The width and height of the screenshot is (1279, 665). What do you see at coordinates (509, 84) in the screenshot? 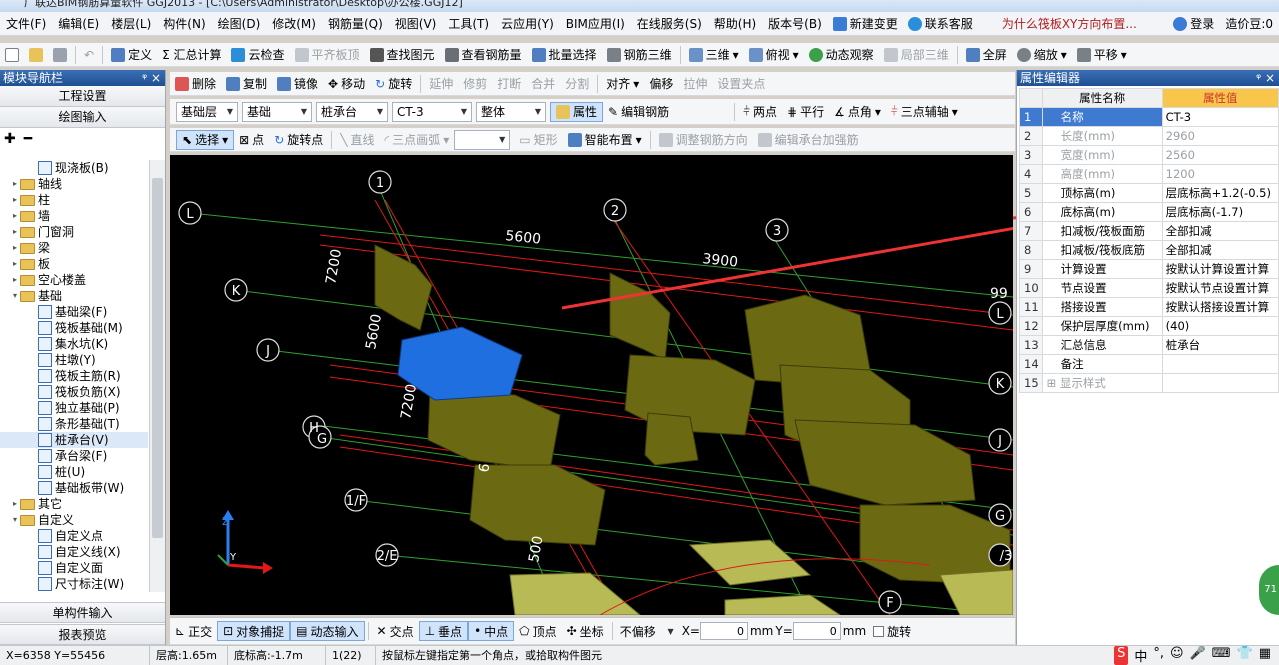
I see `break-button: 打断` at bounding box center [509, 84].